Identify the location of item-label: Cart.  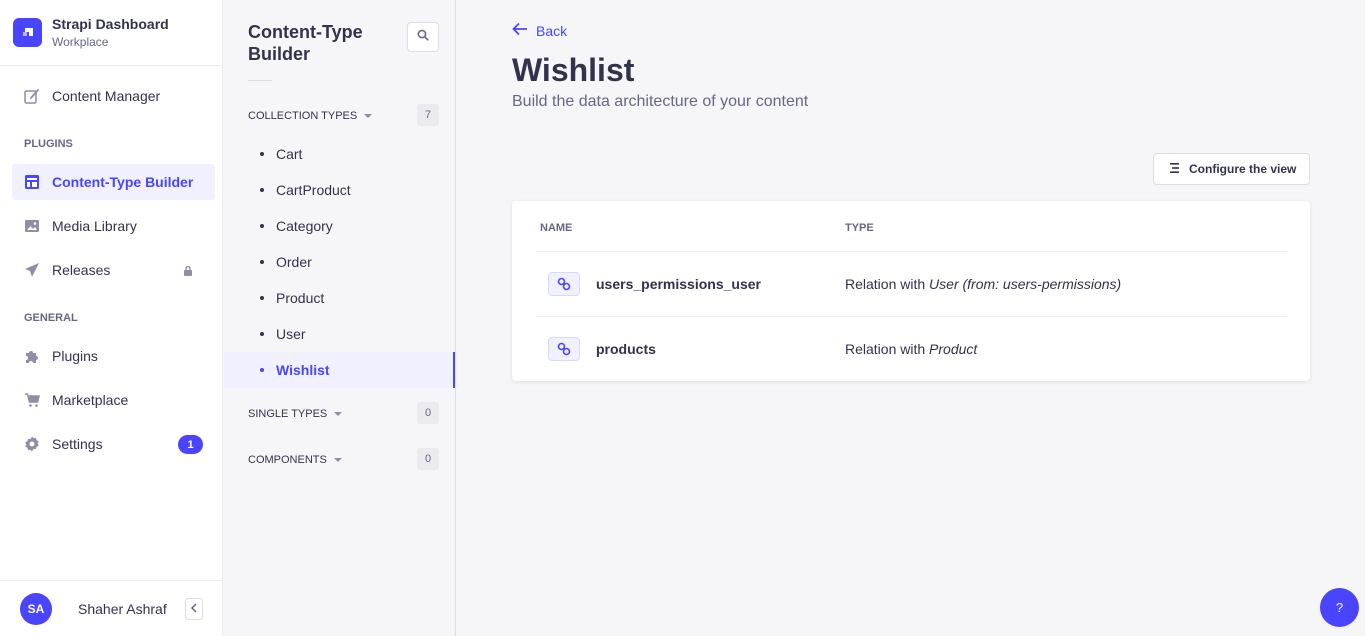
(289, 154).